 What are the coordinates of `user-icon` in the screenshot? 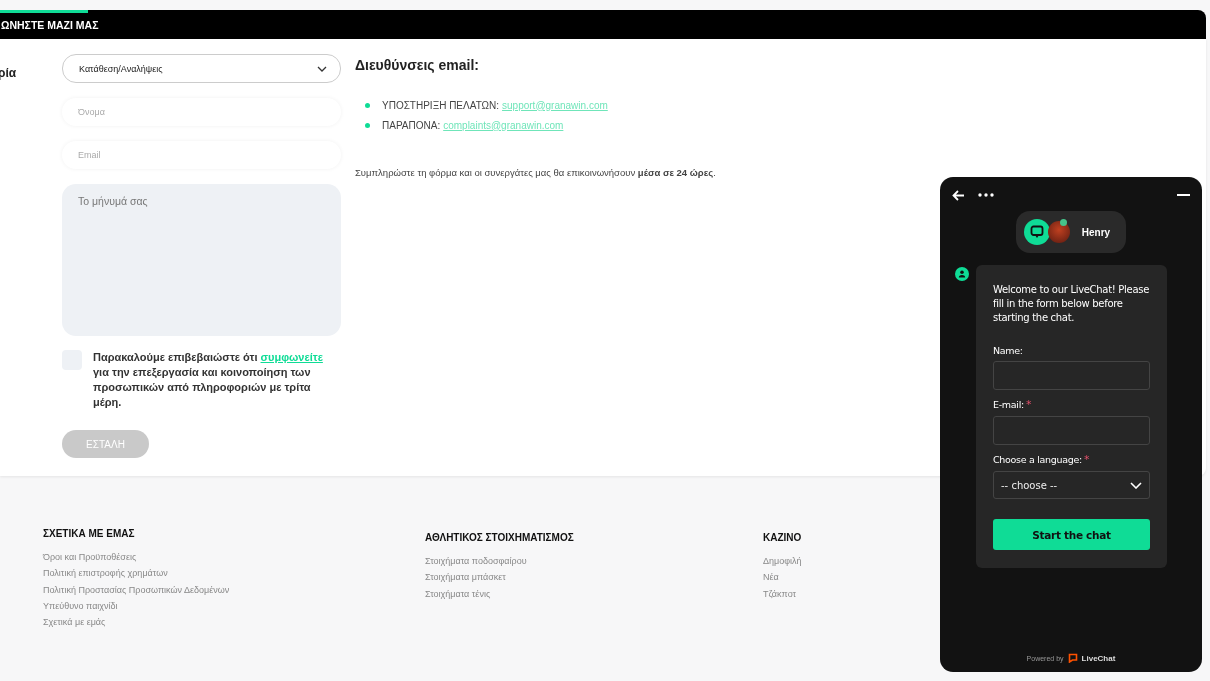 It's located at (962, 274).